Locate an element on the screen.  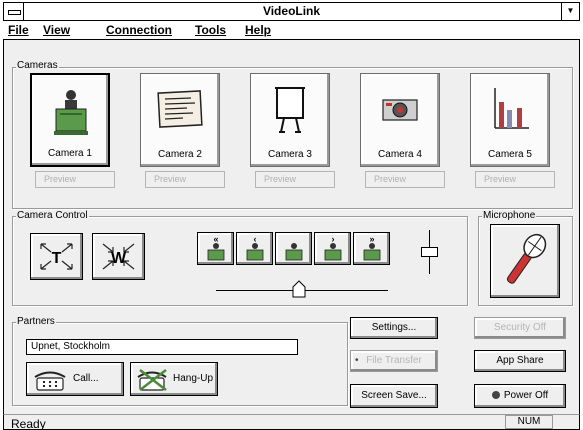
flip-chart-icon is located at coordinates (290, 110).